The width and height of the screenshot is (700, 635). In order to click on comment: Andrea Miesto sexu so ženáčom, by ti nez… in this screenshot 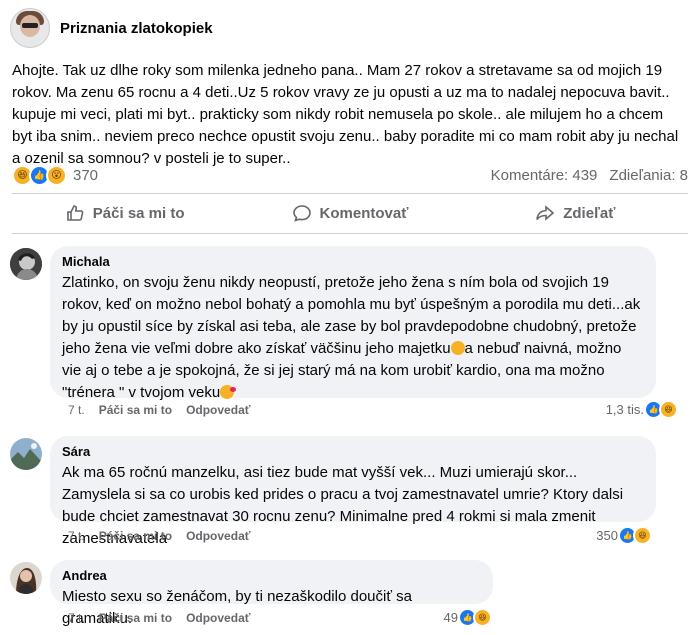, I will do `click(350, 595)`.